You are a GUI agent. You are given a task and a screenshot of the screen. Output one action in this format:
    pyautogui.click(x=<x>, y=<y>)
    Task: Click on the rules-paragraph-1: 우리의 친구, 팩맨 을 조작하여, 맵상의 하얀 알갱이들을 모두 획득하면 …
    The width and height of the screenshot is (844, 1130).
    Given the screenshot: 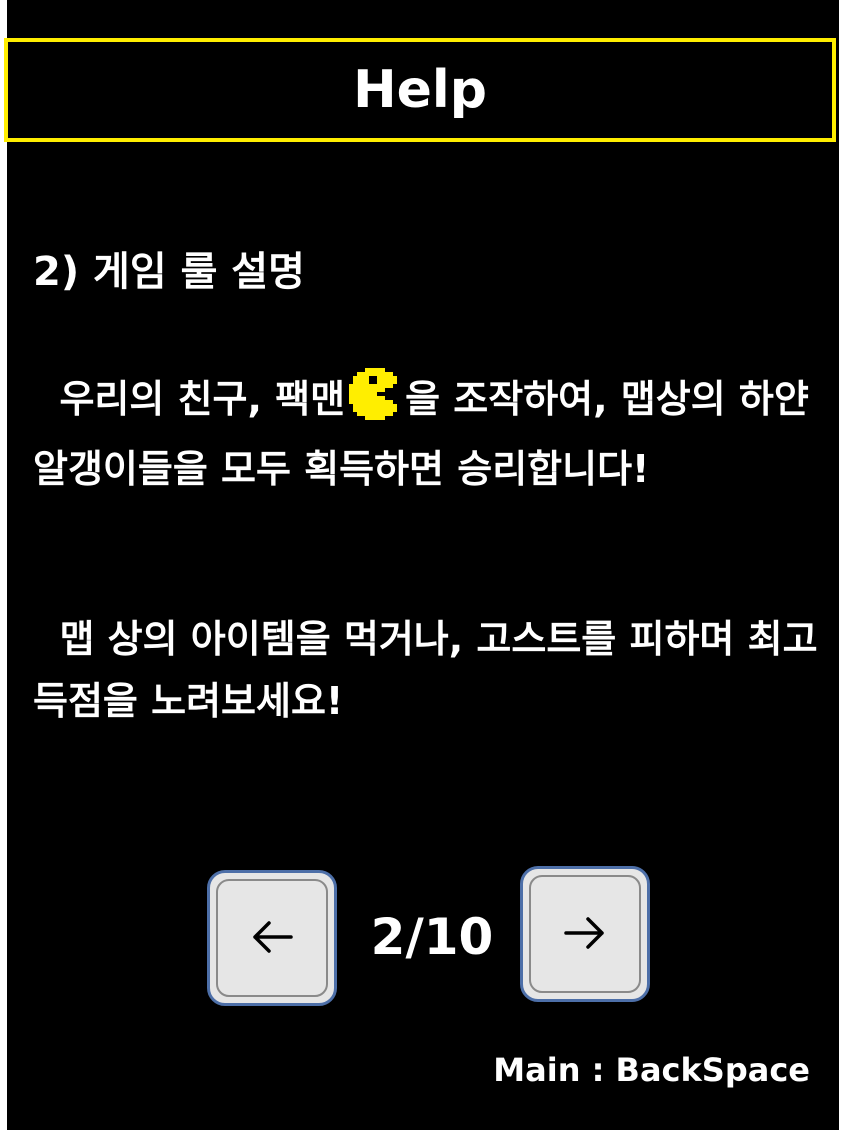 What is the action you would take?
    pyautogui.click(x=428, y=434)
    